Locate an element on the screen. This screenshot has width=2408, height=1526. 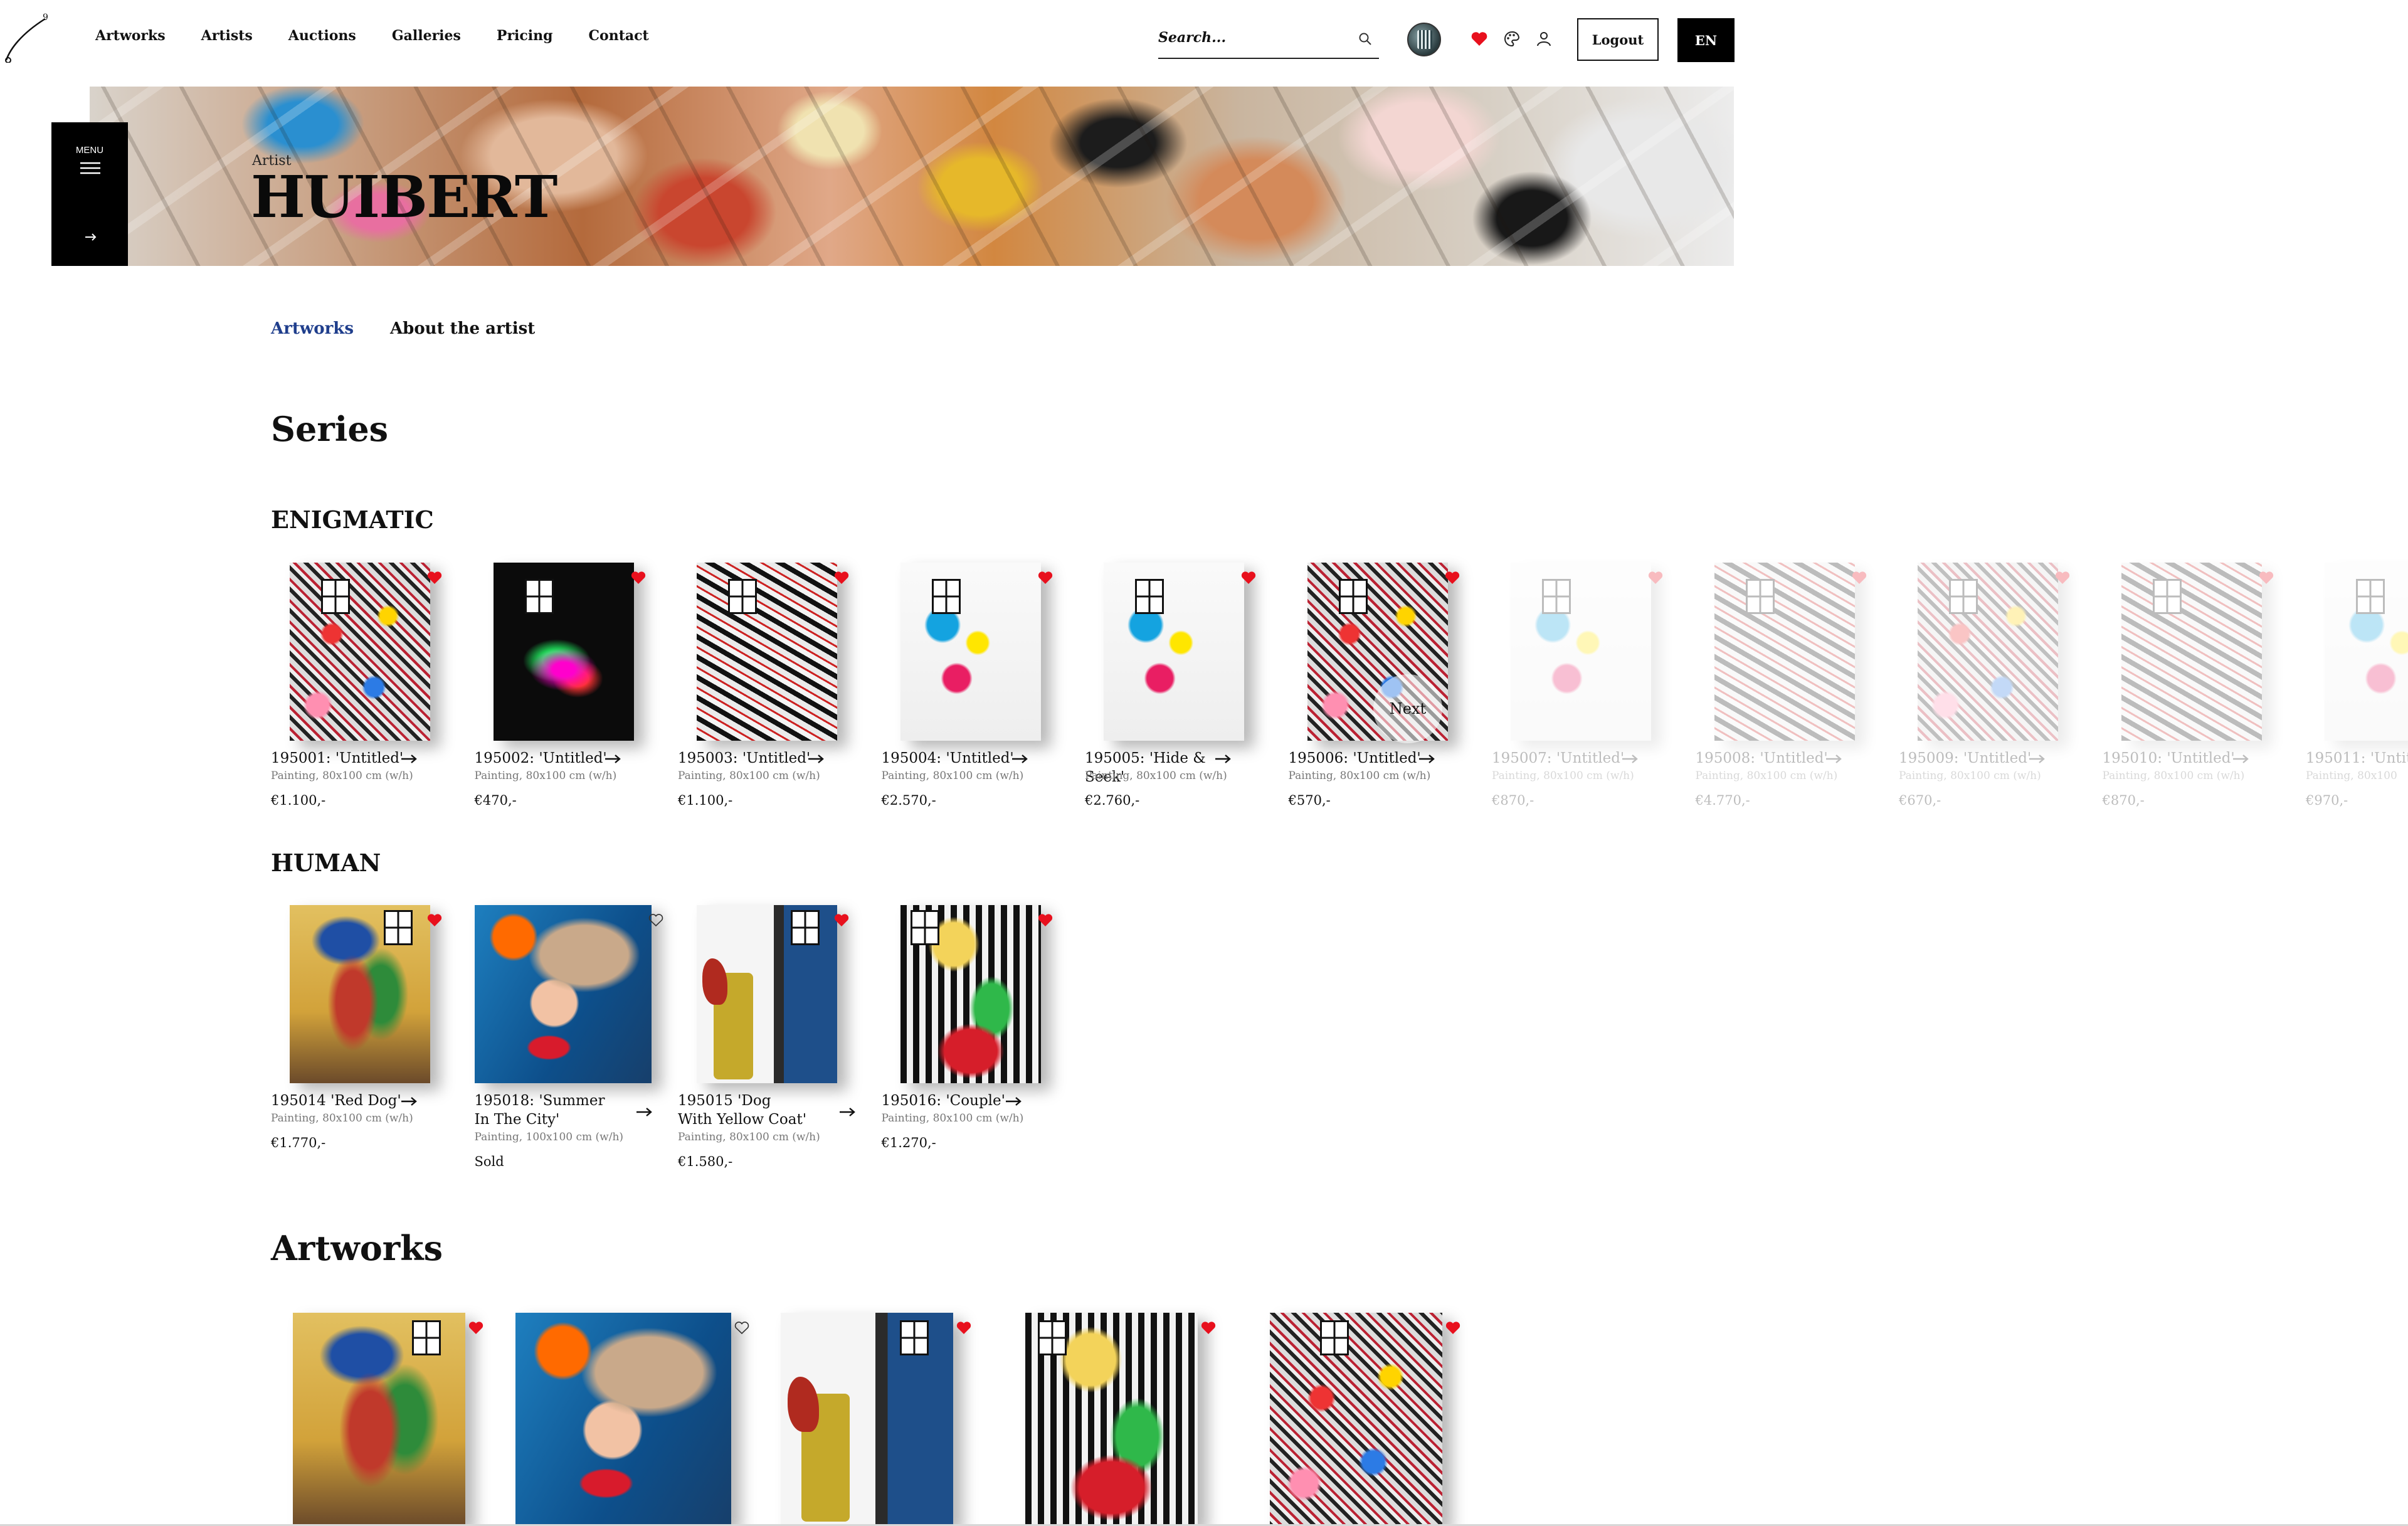
palette-icon is located at coordinates (1511, 38).